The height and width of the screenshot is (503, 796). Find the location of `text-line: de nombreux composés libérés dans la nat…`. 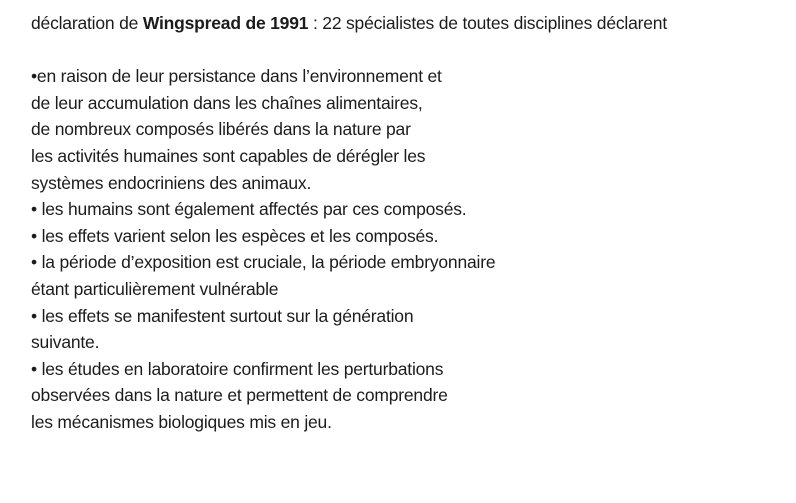

text-line: de nombreux composés libérés dans la nat… is located at coordinates (221, 129).